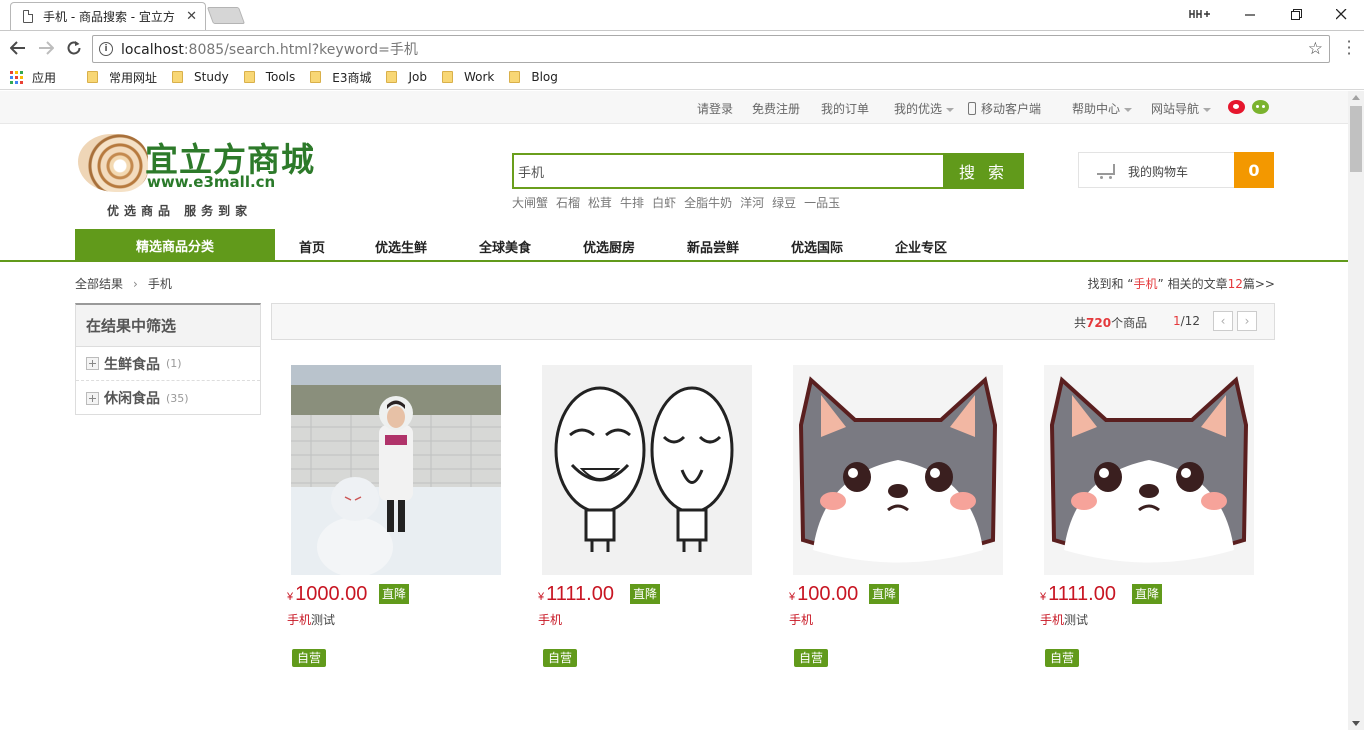  Describe the element at coordinates (674, 107) in the screenshot. I see `top-links-bar: 请登录 免费注册 我的订单 我的优选 移动客户端 帮助中心 网站导航` at that location.